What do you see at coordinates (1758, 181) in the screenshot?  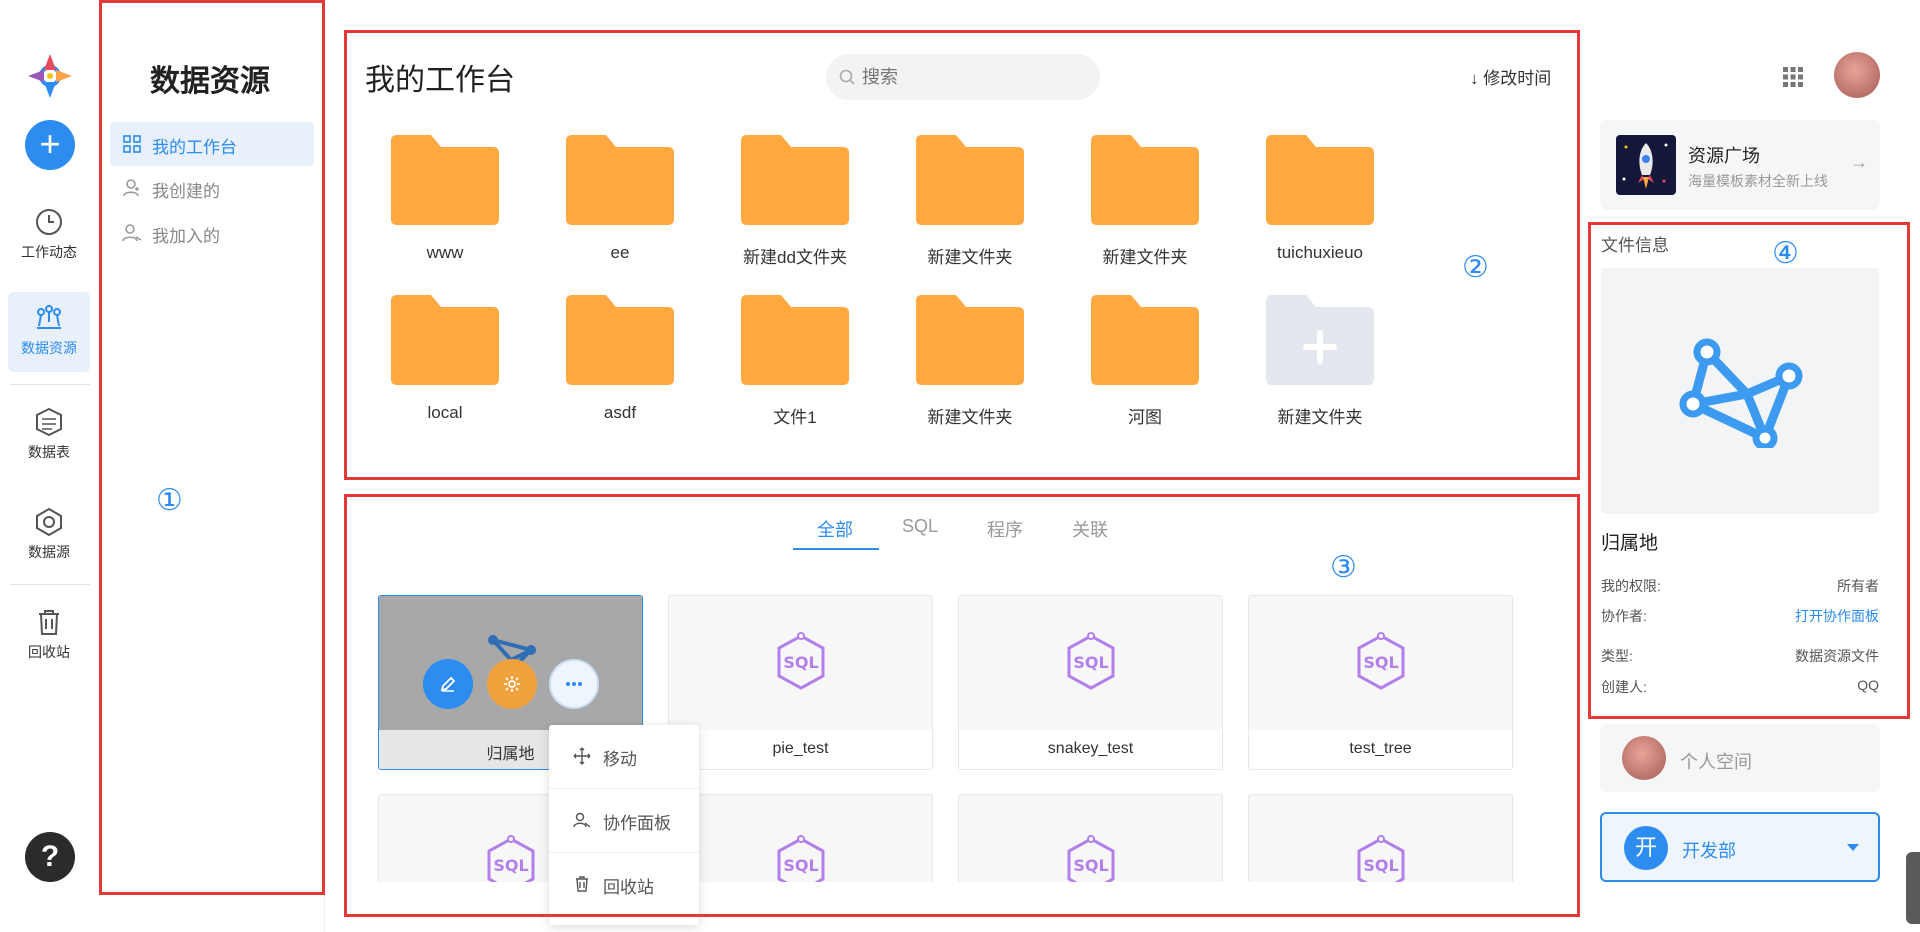 I see `promo-subtitle: 海量模板素材全新上线` at bounding box center [1758, 181].